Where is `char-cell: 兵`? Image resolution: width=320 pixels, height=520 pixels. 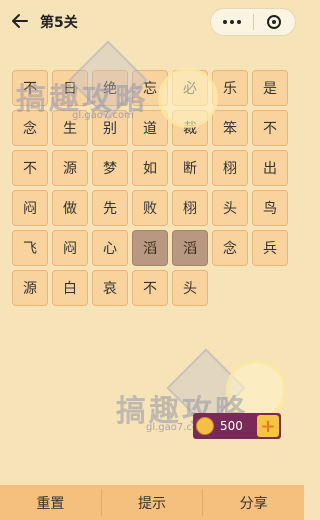 char-cell: 兵 is located at coordinates (270, 248).